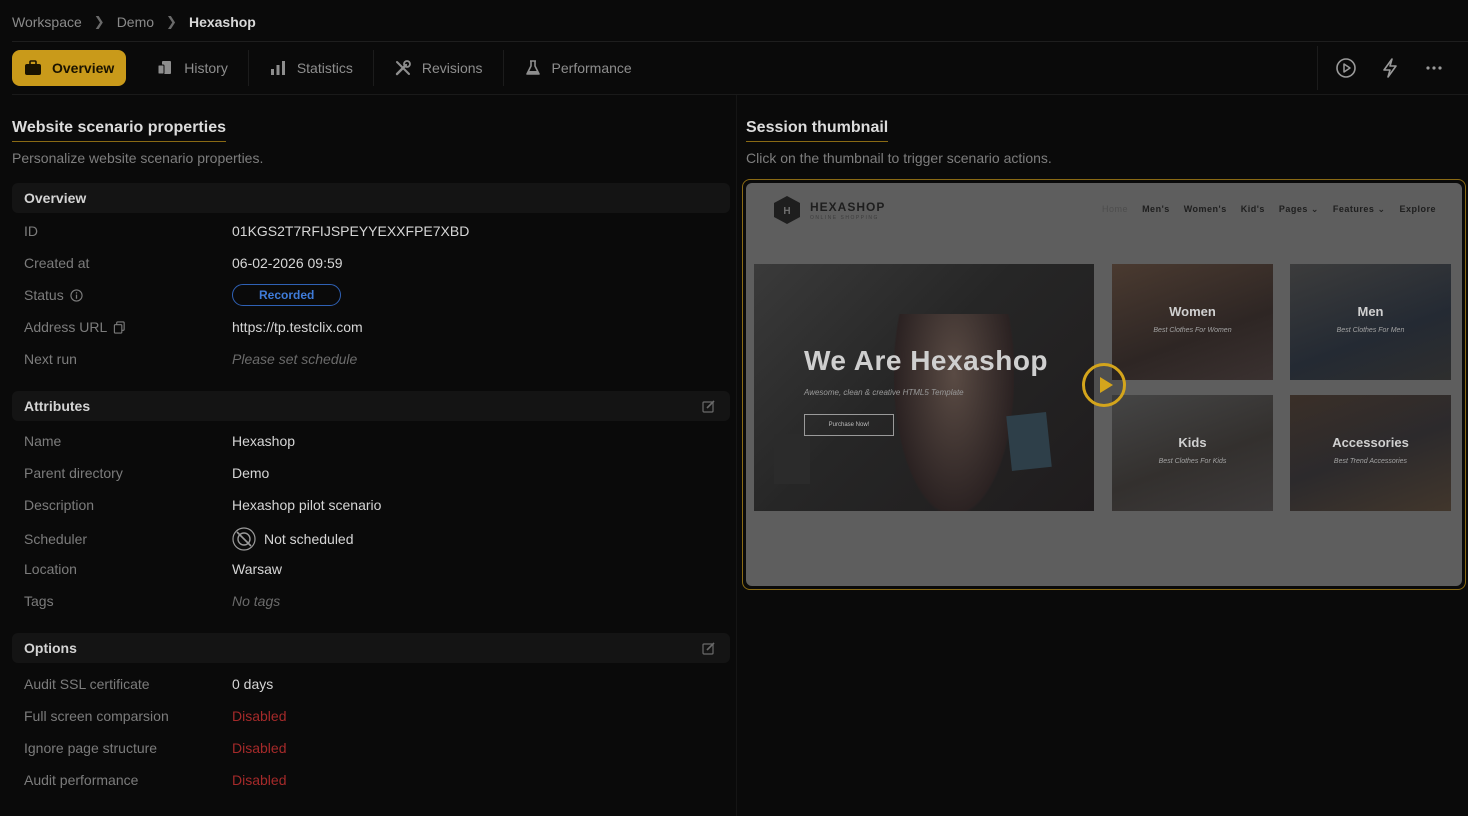 Image resolution: width=1468 pixels, height=816 pixels. Describe the element at coordinates (33, 68) in the screenshot. I see `briefcase-icon` at that location.